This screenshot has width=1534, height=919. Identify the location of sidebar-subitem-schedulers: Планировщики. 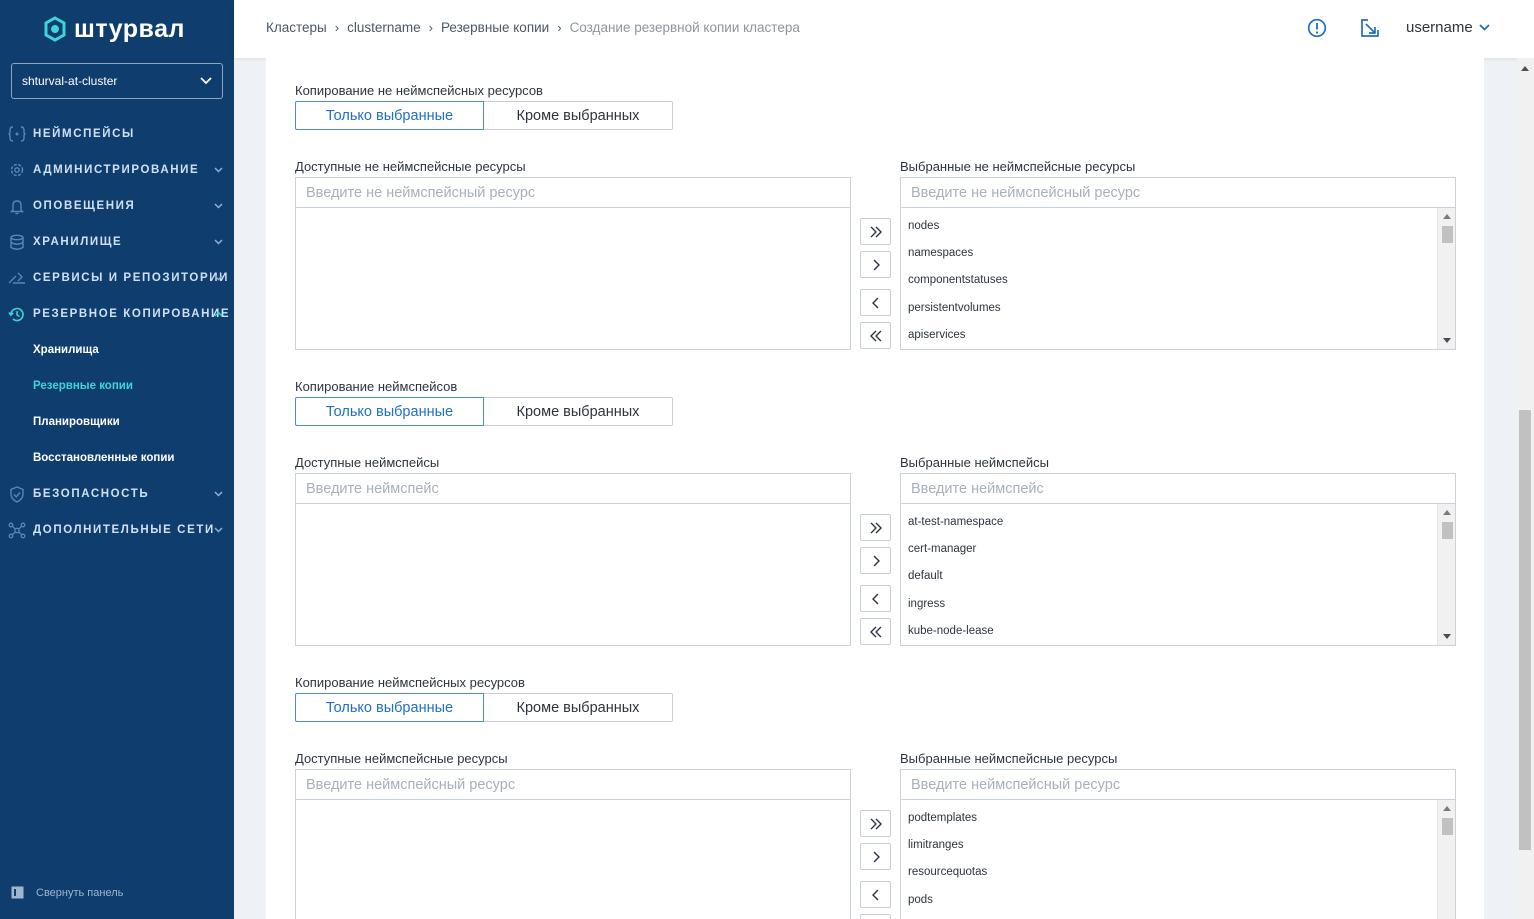
(117, 422).